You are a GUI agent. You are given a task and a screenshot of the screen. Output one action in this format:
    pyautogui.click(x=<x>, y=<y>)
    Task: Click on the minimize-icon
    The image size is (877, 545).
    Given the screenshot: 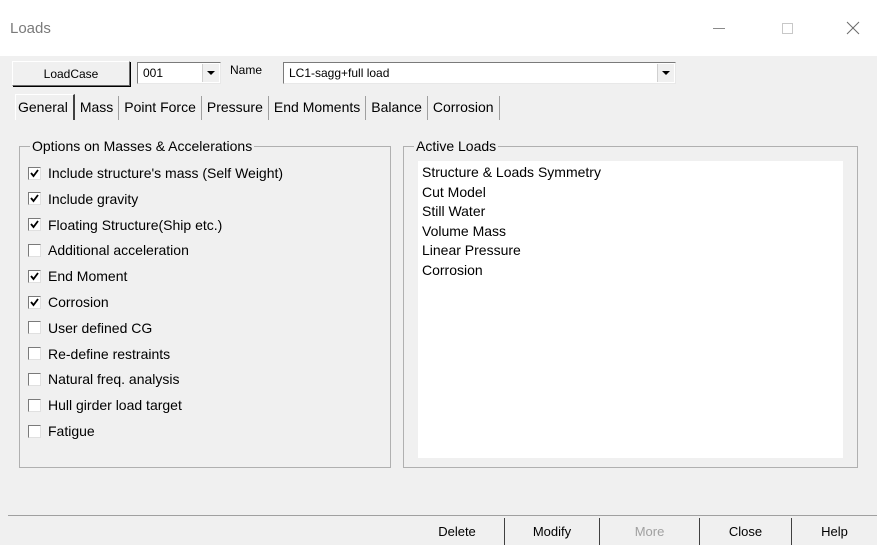 What is the action you would take?
    pyautogui.click(x=719, y=28)
    